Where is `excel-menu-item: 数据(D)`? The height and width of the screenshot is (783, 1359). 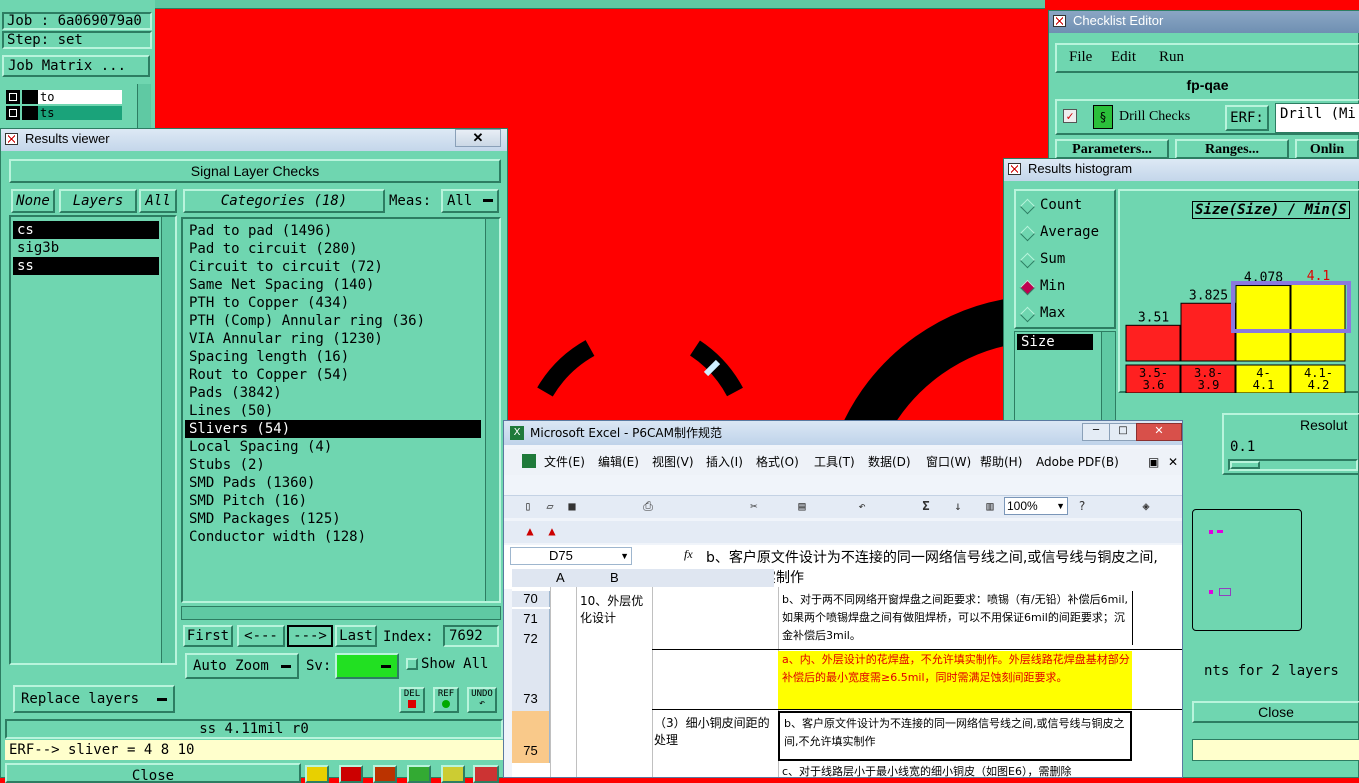
excel-menu-item: 数据(D) is located at coordinates (889, 462).